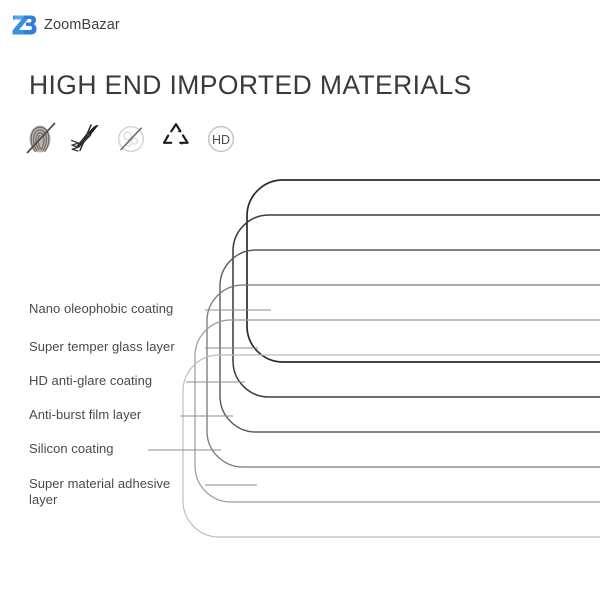  Describe the element at coordinates (71, 448) in the screenshot. I see `layer-label-5: Silicon coating` at that location.